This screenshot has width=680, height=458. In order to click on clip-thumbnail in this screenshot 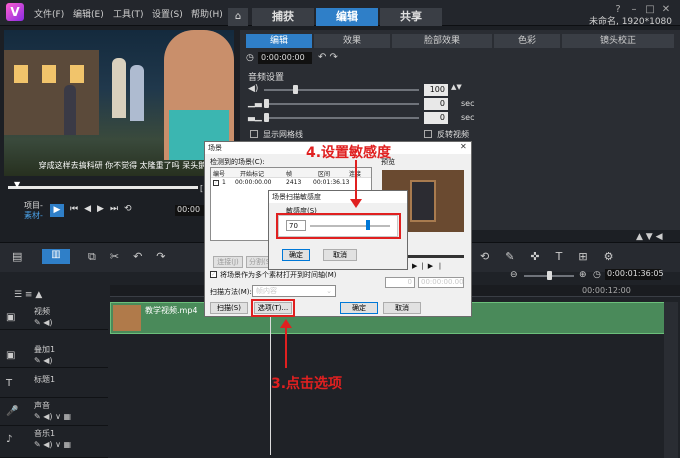, I will do `click(127, 318)`.